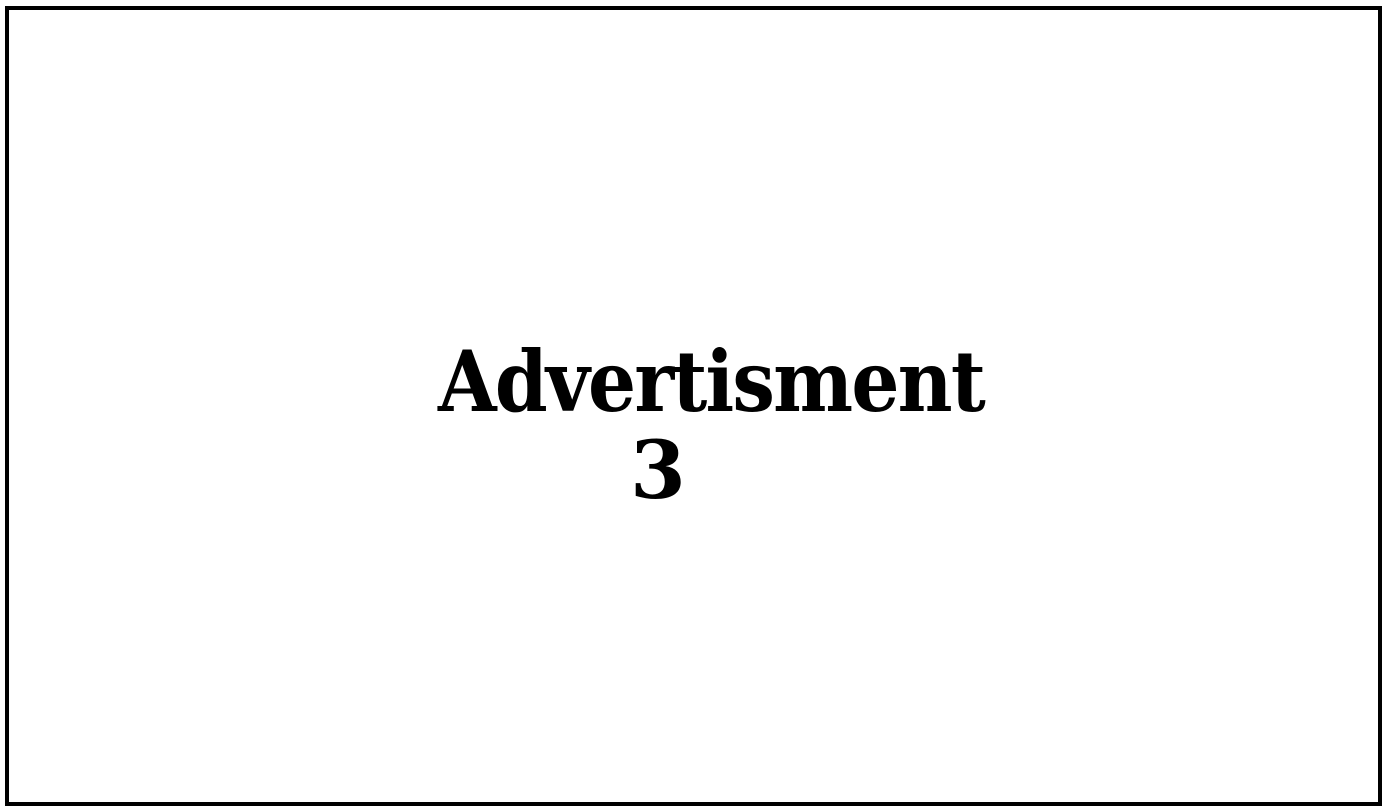 The width and height of the screenshot is (1388, 810). I want to click on advertisement-title: Advertisment, so click(712, 381).